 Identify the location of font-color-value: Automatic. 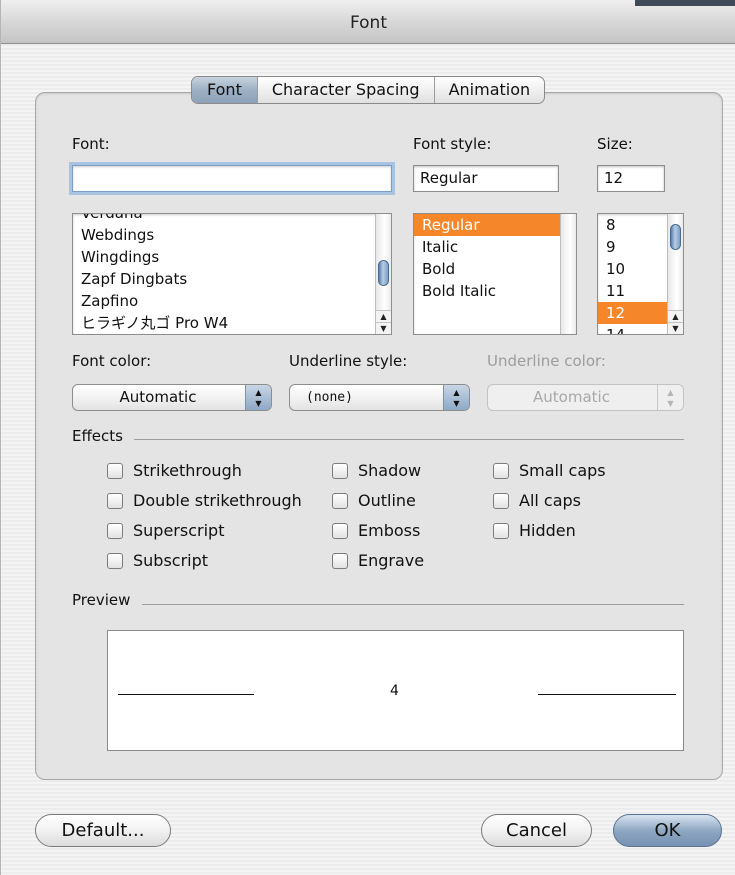
(158, 397).